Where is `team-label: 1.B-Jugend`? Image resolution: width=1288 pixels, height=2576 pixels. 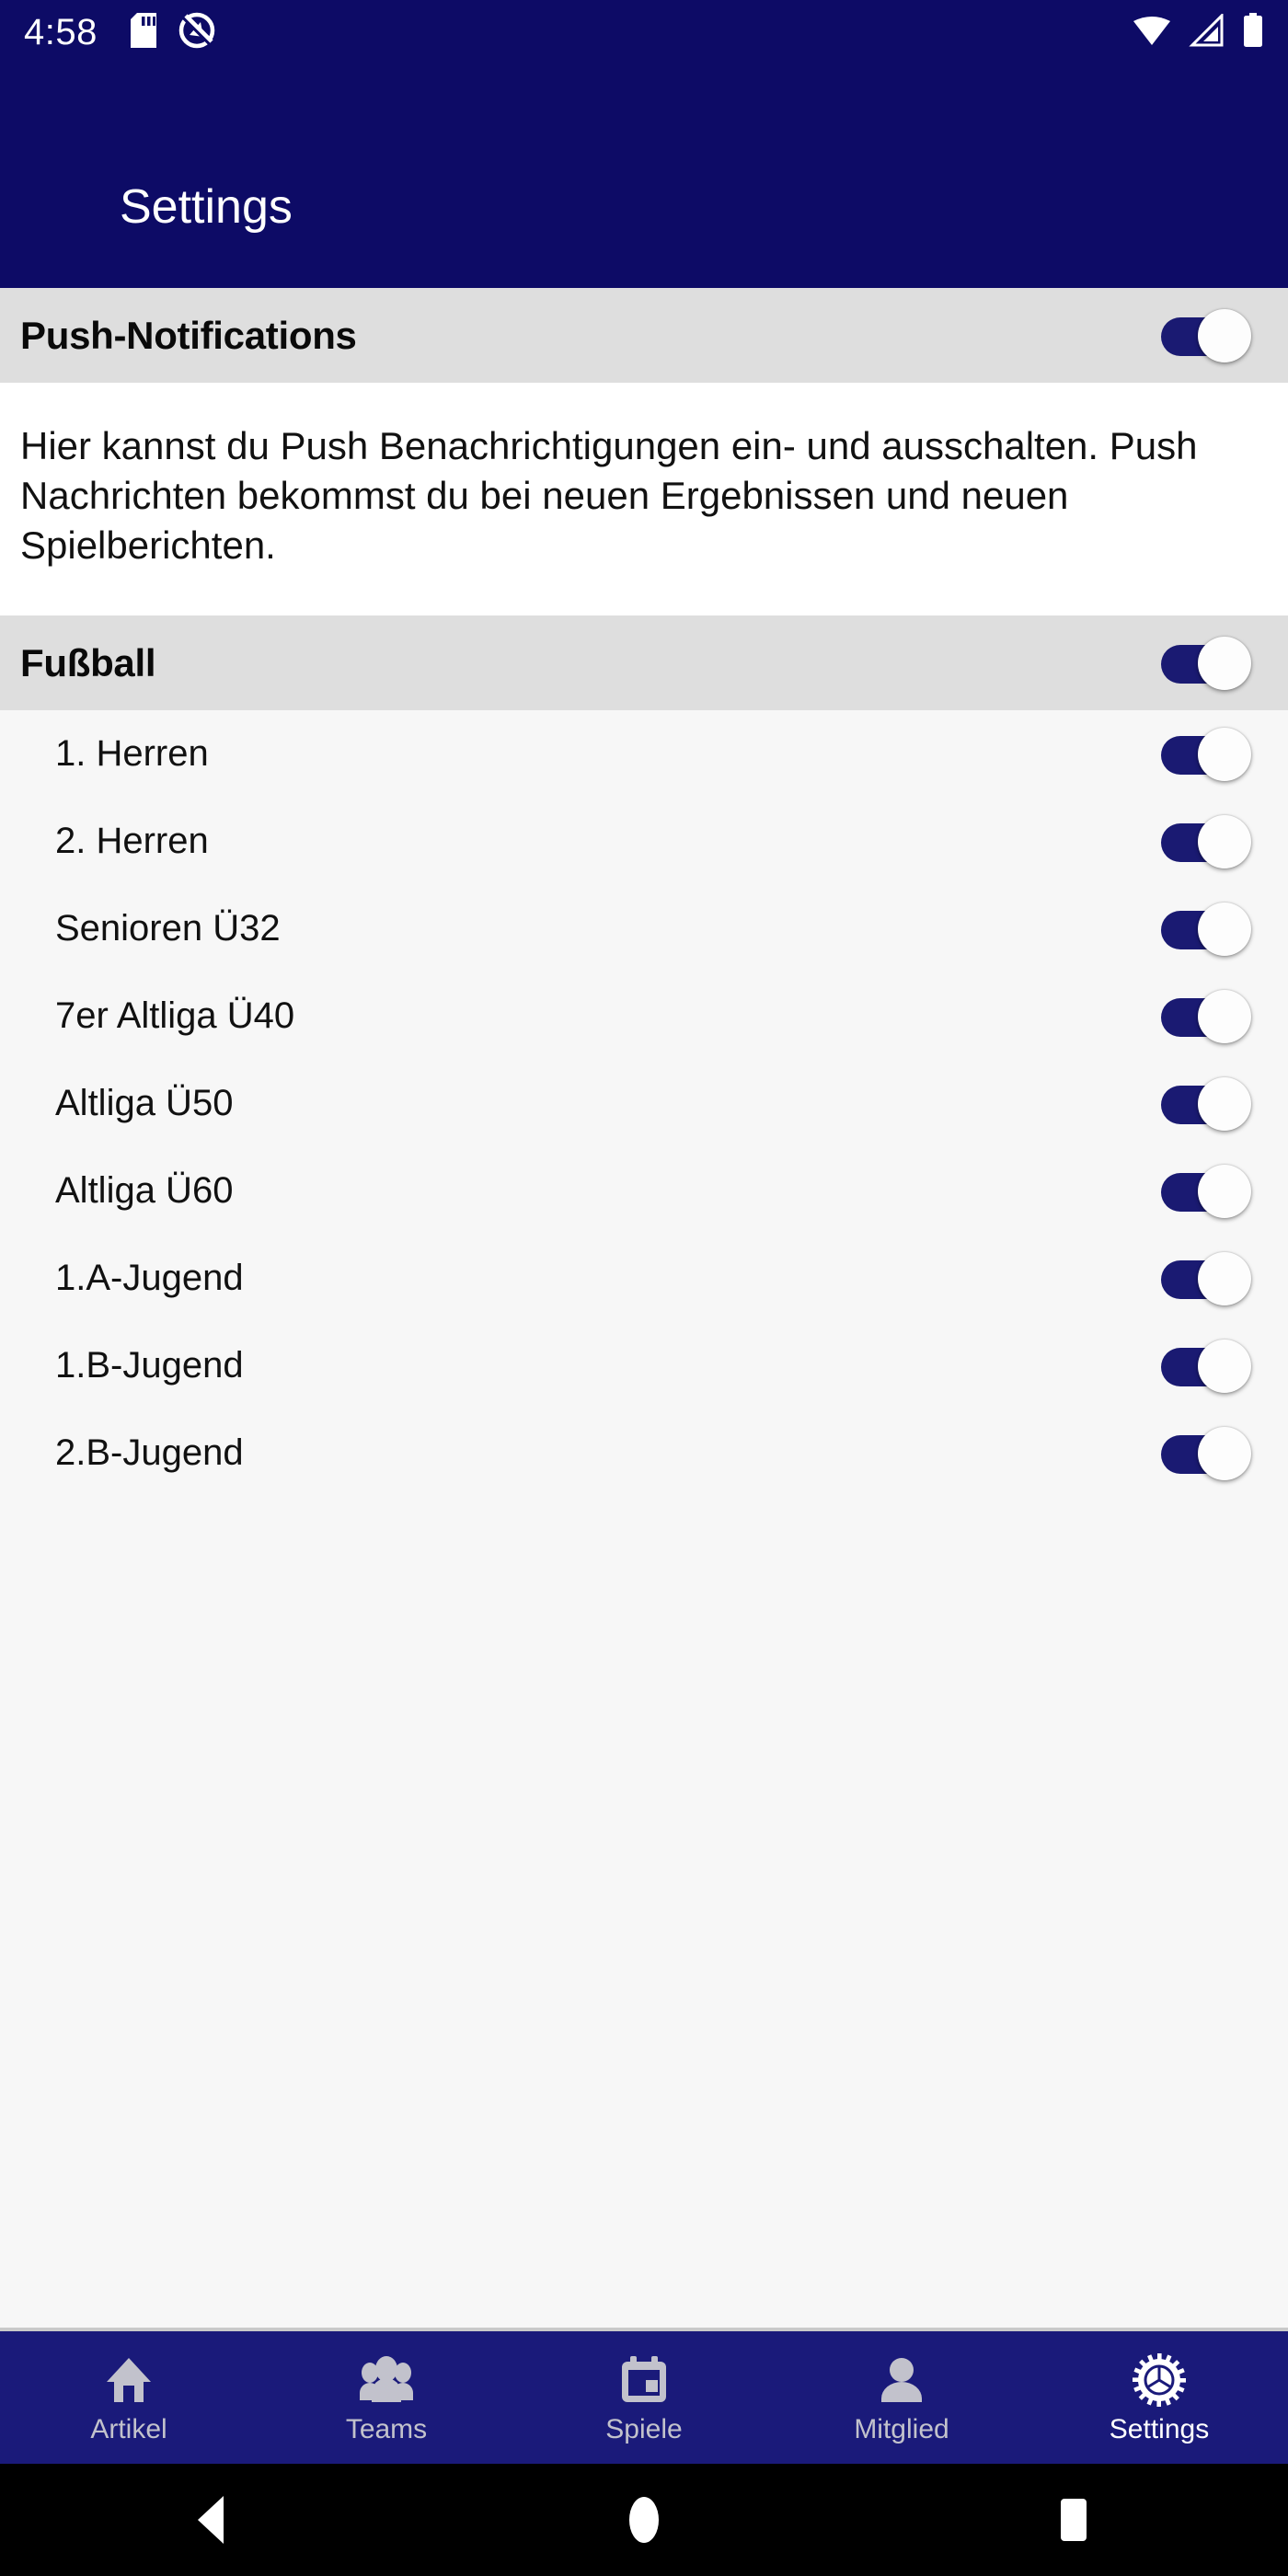 team-label: 1.B-Jugend is located at coordinates (149, 1365).